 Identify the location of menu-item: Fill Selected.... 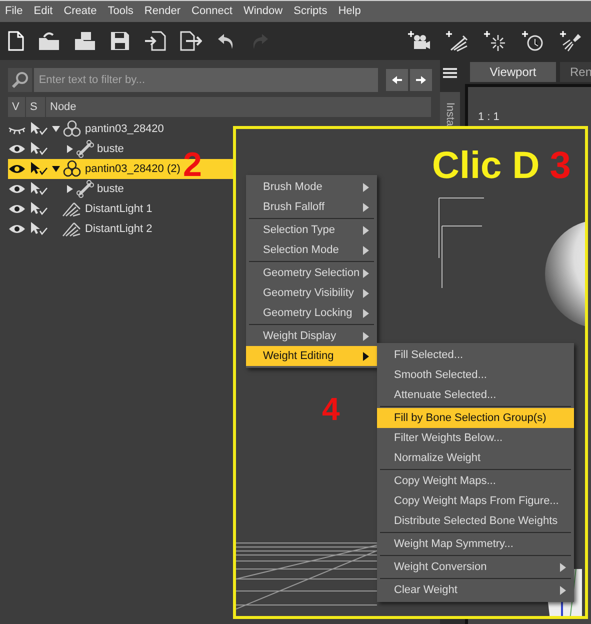
(475, 355).